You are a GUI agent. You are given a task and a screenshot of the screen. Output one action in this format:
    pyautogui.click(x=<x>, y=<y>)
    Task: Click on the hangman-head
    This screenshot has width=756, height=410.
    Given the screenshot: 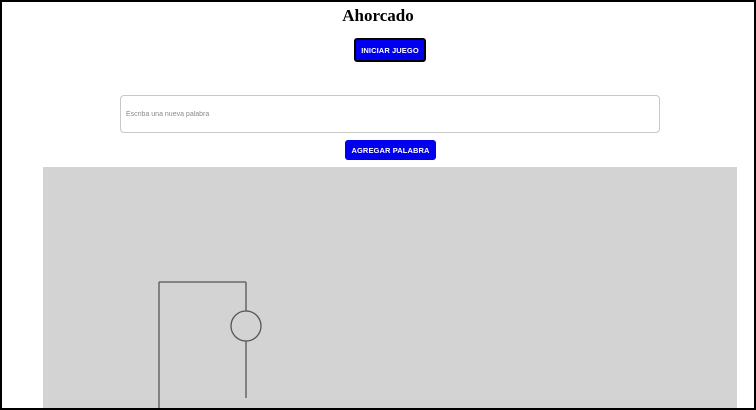 What is the action you would take?
    pyautogui.click(x=246, y=326)
    